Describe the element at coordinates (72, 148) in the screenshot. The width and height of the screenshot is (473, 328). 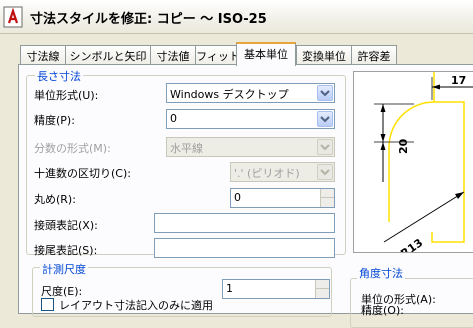
I see `fraction-format-label: 分数の形式(M):` at that location.